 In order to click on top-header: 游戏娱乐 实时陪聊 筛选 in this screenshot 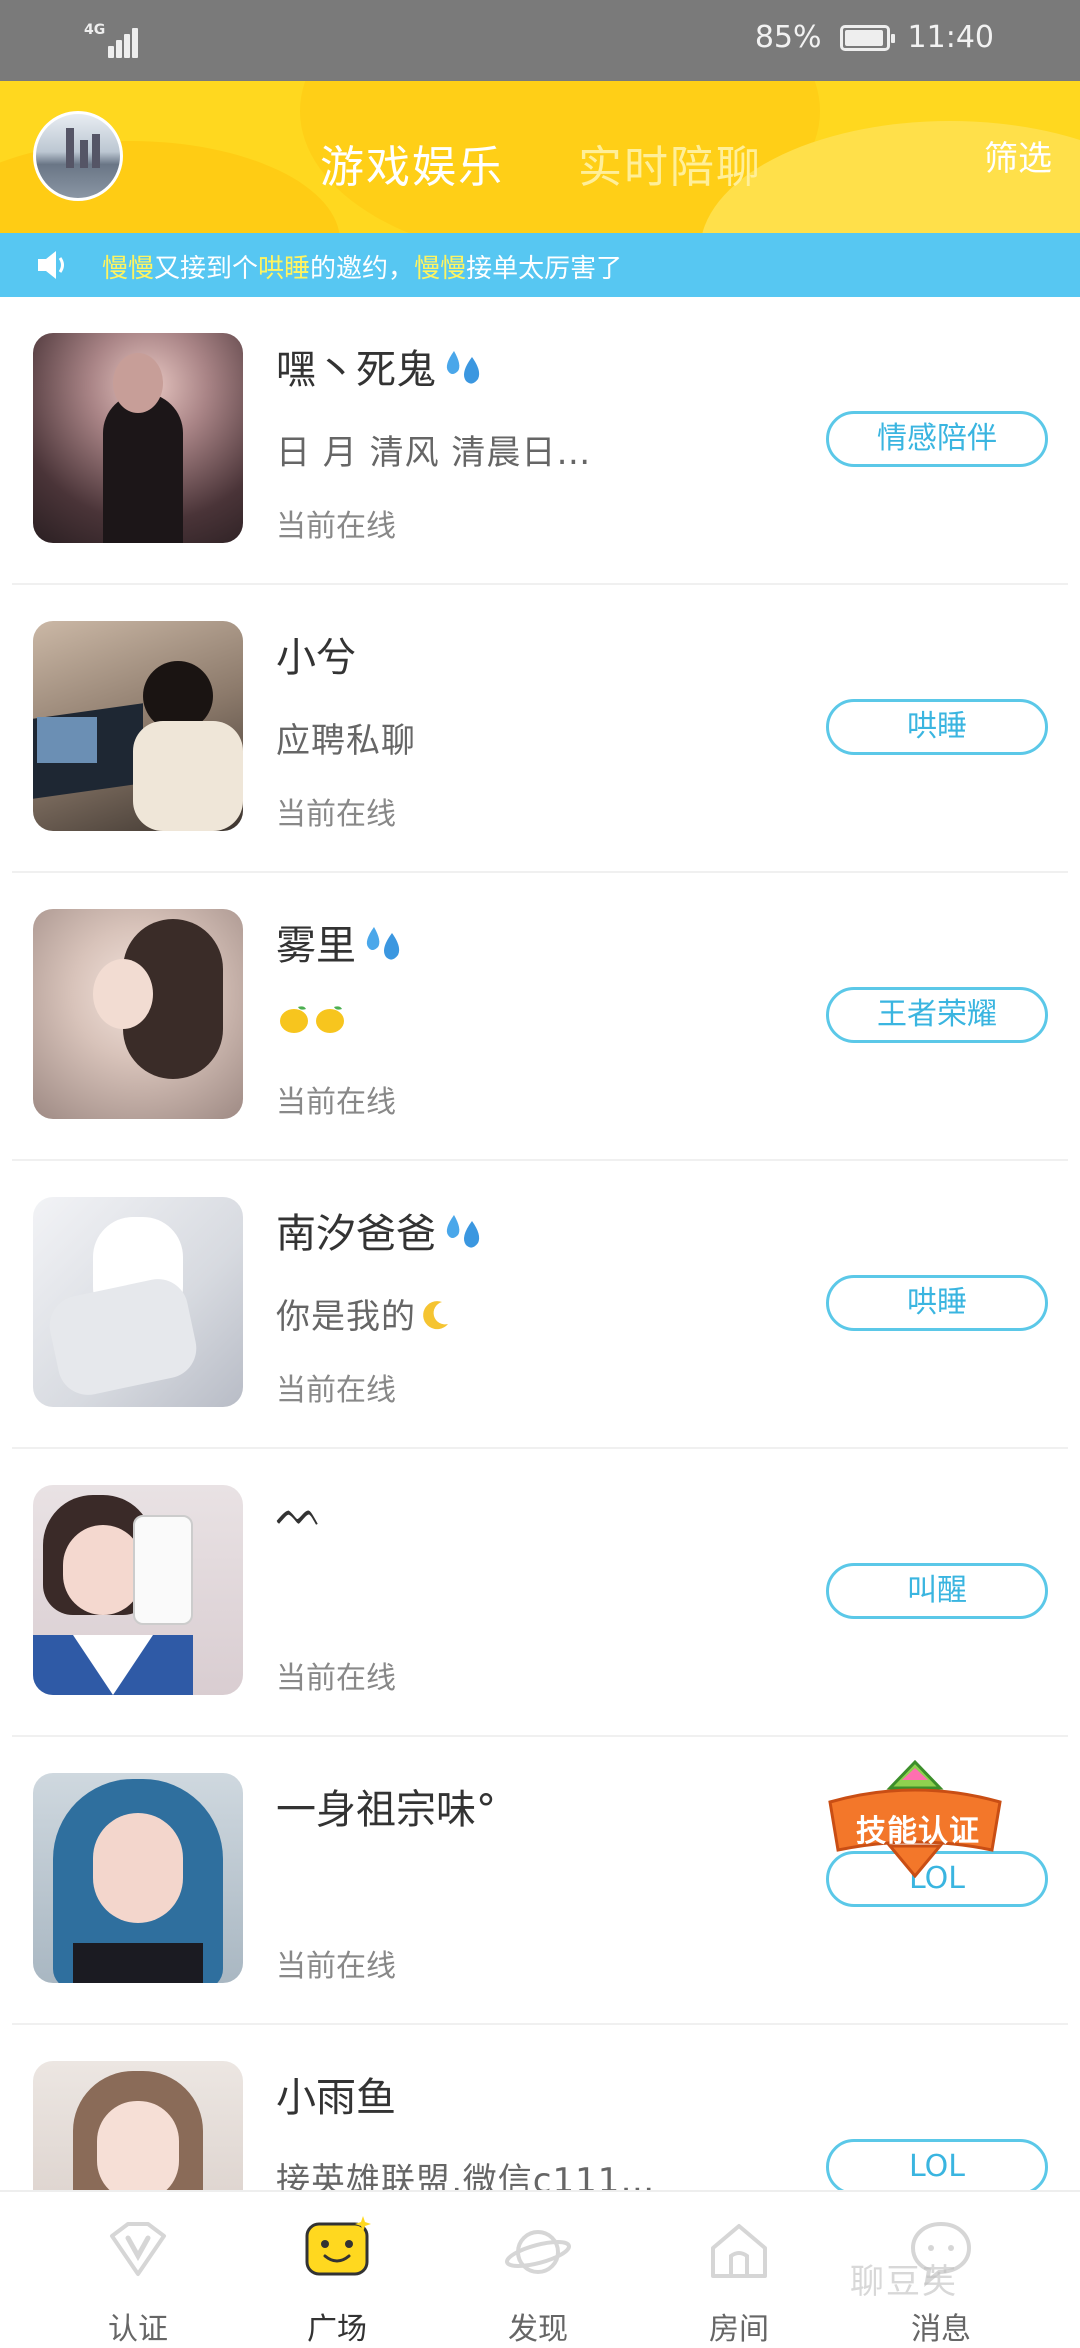, I will do `click(540, 157)`.